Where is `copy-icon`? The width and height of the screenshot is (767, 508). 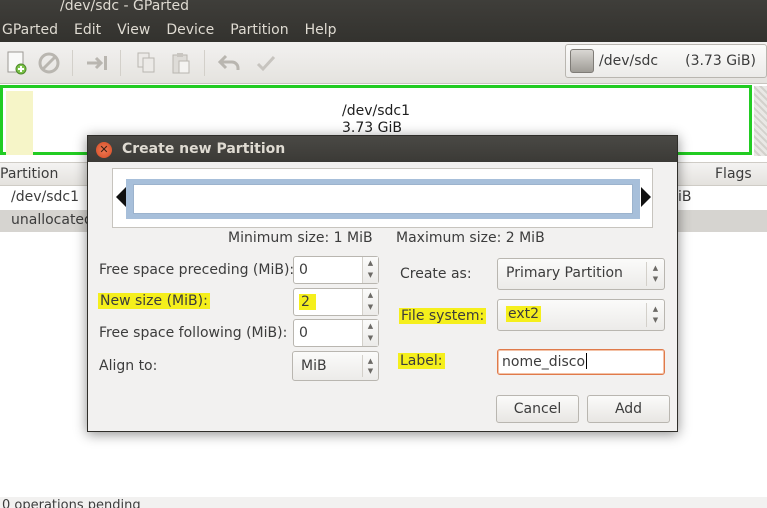
copy-icon is located at coordinates (146, 63).